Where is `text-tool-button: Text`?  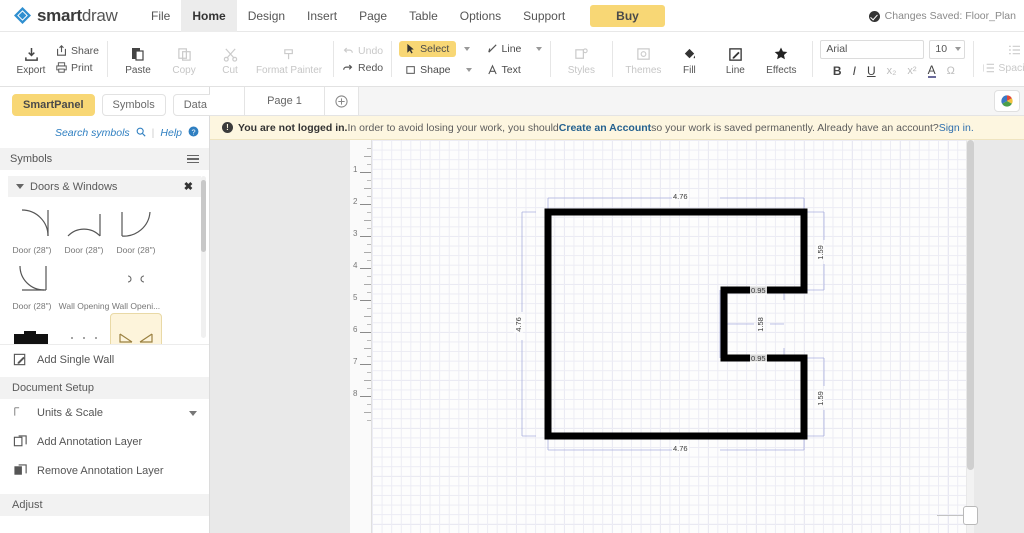
text-tool-button: Text is located at coordinates (504, 70).